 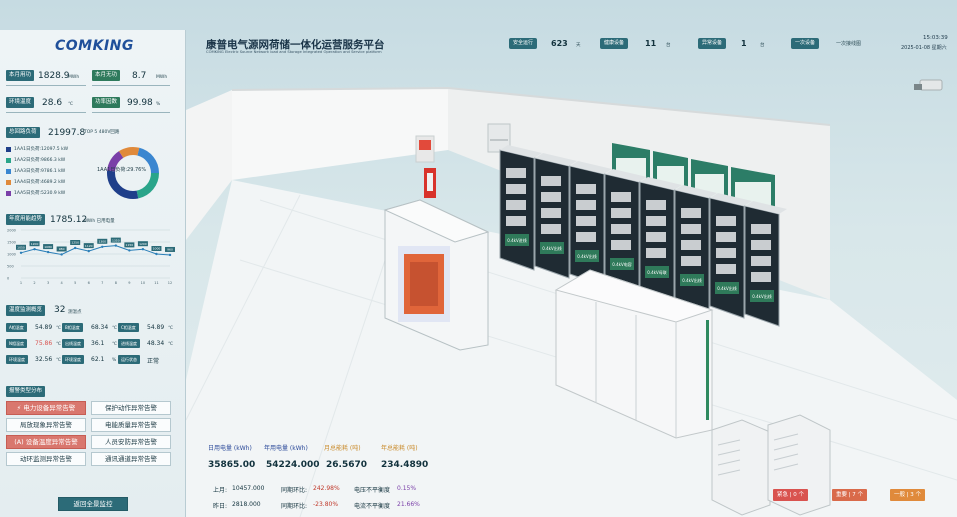 What do you see at coordinates (805, 43) in the screenshot?
I see `one-line-diagram-button: 一次设备` at bounding box center [805, 43].